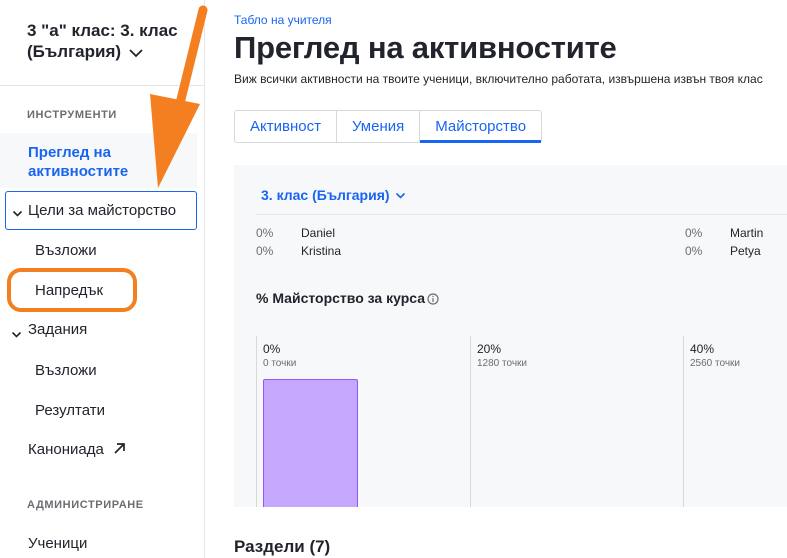 The width and height of the screenshot is (787, 558). I want to click on class-title: 3 "а" клас: 3. клас (България), so click(102, 41).